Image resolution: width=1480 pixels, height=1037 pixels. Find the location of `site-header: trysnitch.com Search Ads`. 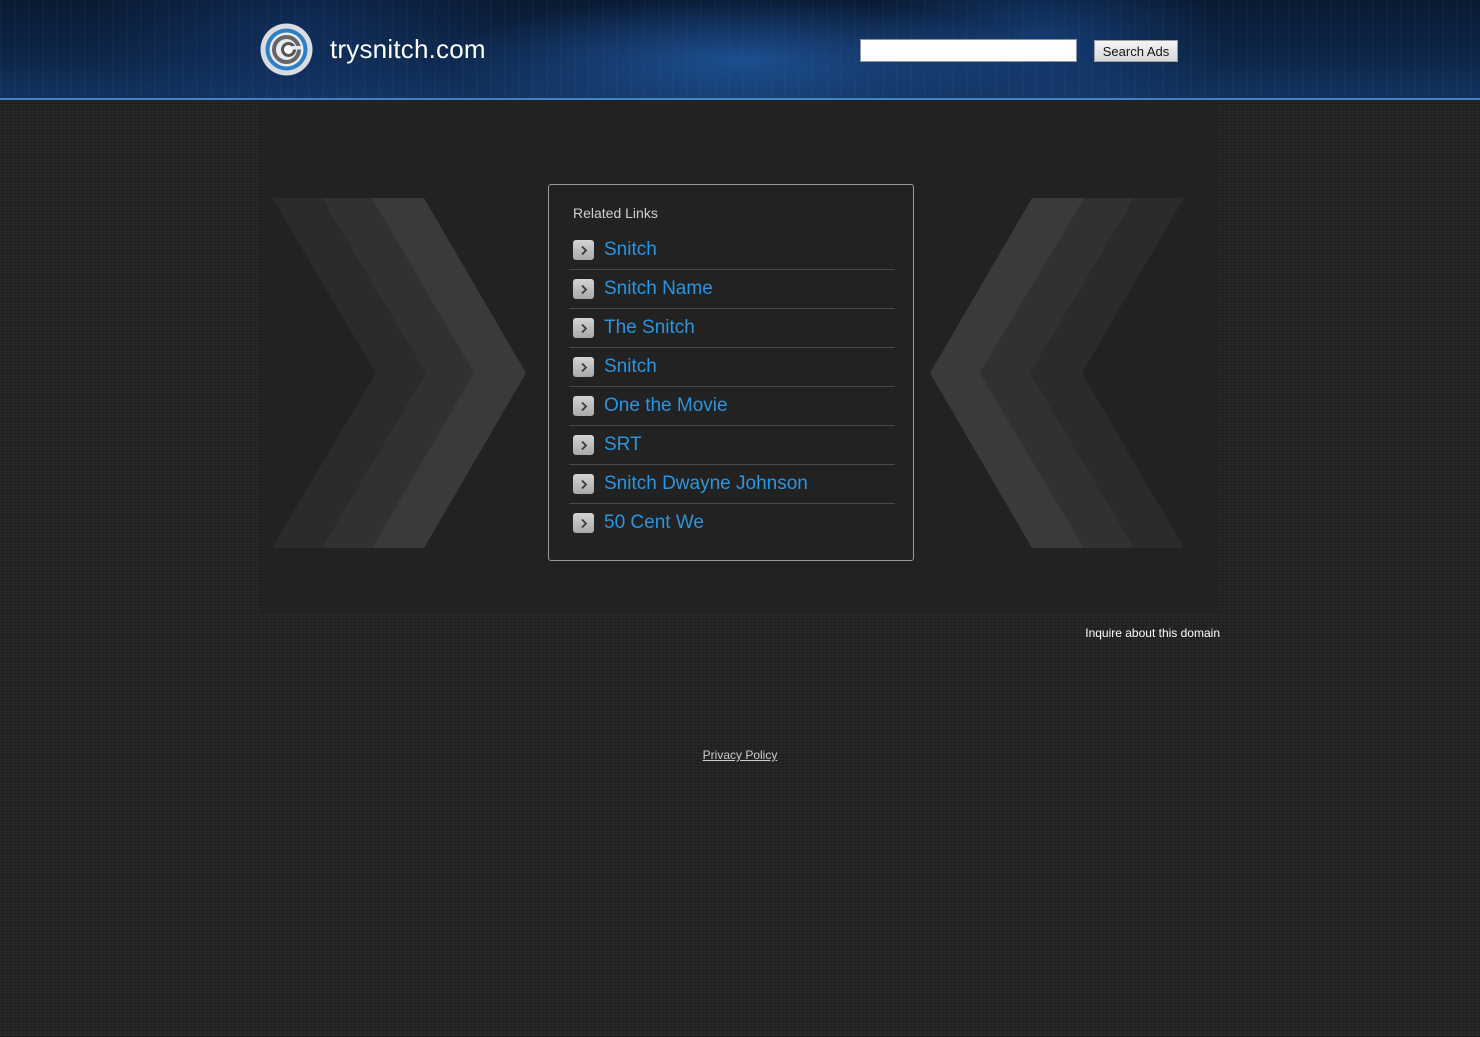

site-header: trysnitch.com Search Ads is located at coordinates (740, 50).